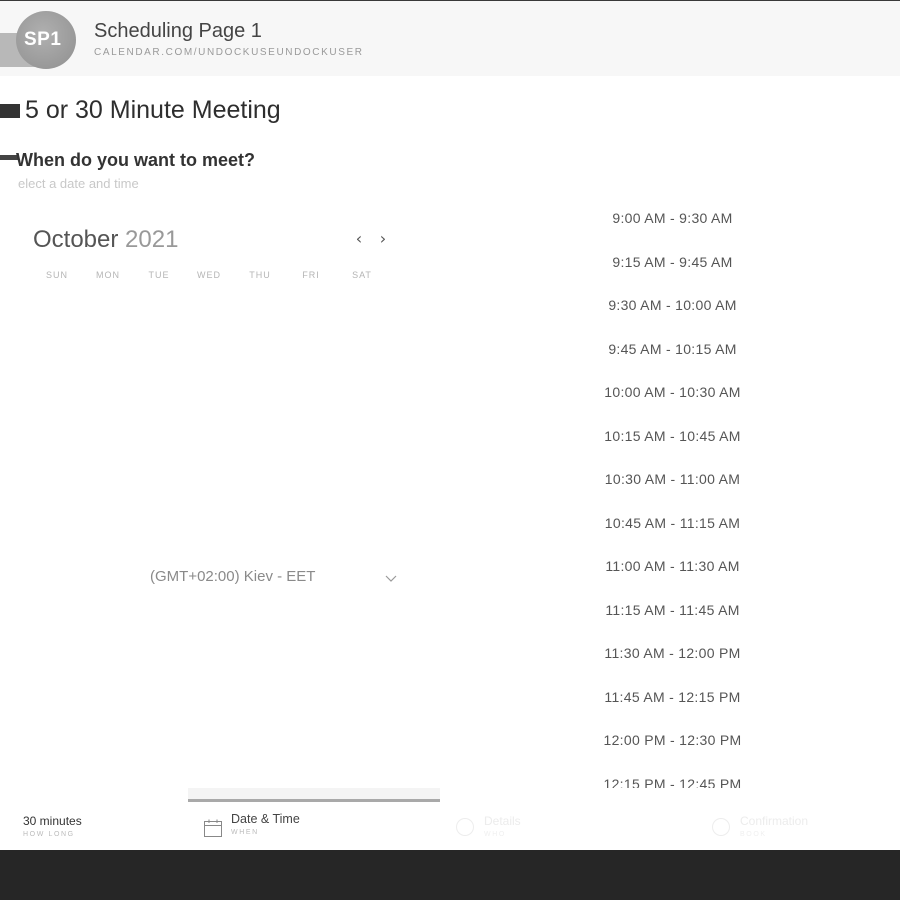 The image size is (900, 900). I want to click on meeting-title: 5 or 30 Minute Meeting, so click(153, 110).